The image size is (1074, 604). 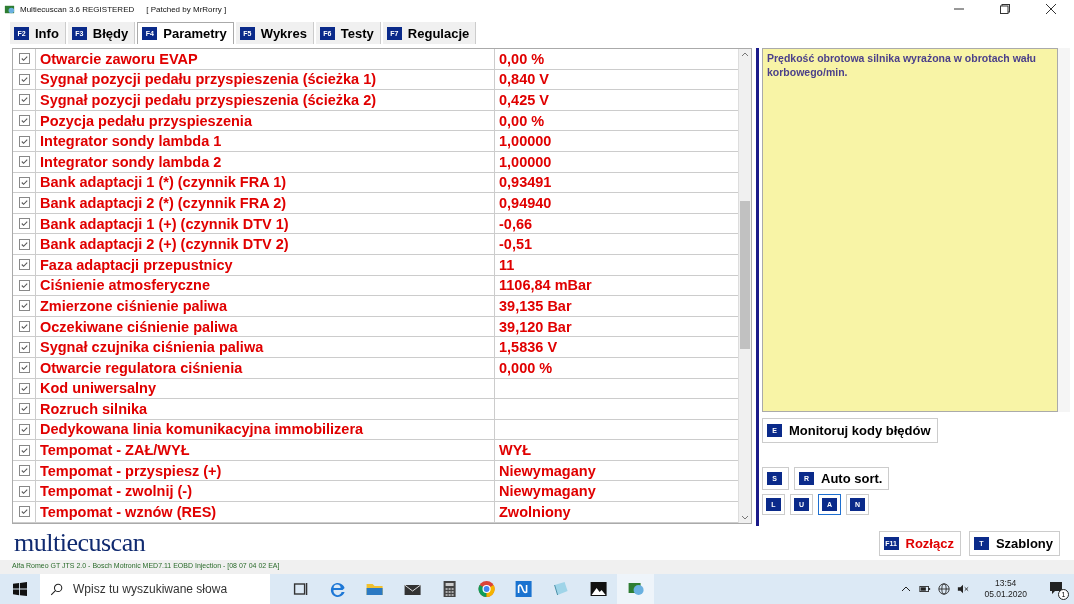 What do you see at coordinates (525, 202) in the screenshot?
I see `parameter-value: 0,94940` at bounding box center [525, 202].